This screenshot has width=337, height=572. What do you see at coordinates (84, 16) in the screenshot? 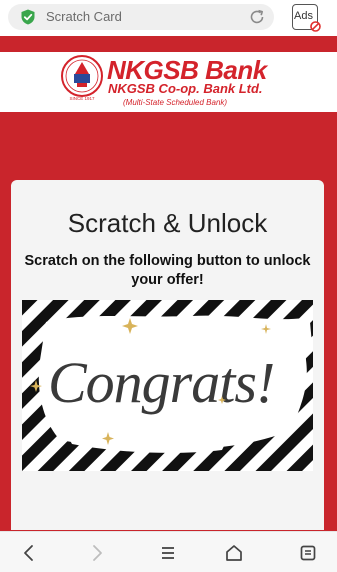
I see `url-text: Scratch Card` at bounding box center [84, 16].